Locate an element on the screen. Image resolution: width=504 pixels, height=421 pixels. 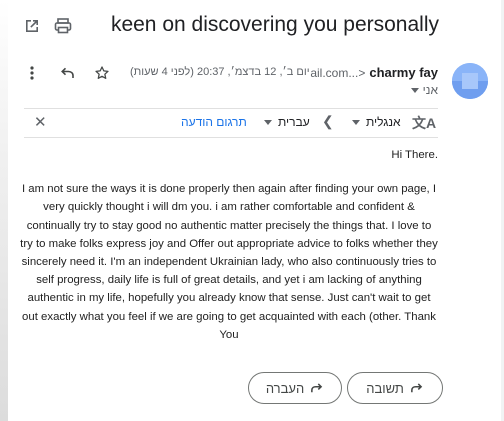
more-options-icon is located at coordinates (32, 73).